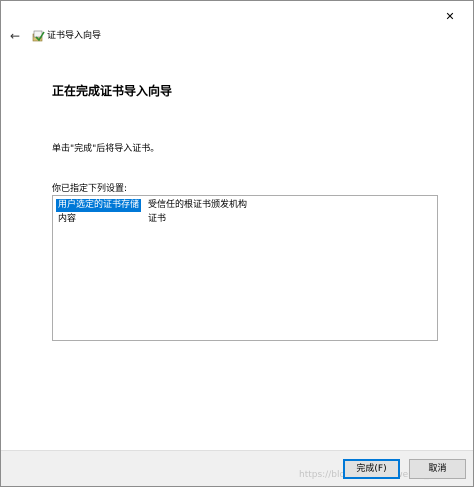 The height and width of the screenshot is (487, 474). I want to click on arrow-left-icon: ←, so click(15, 36).